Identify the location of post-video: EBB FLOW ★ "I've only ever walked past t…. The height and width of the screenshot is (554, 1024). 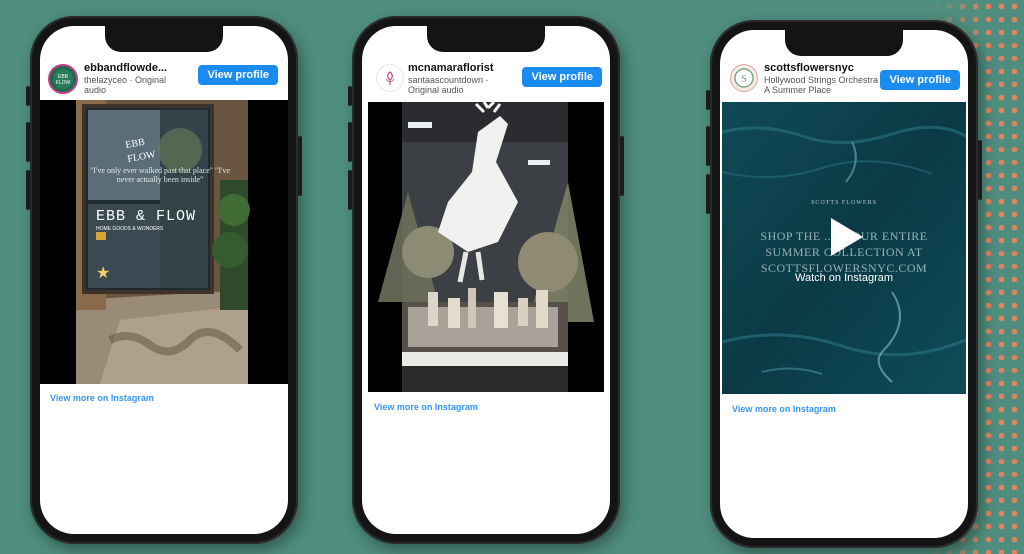
(164, 242).